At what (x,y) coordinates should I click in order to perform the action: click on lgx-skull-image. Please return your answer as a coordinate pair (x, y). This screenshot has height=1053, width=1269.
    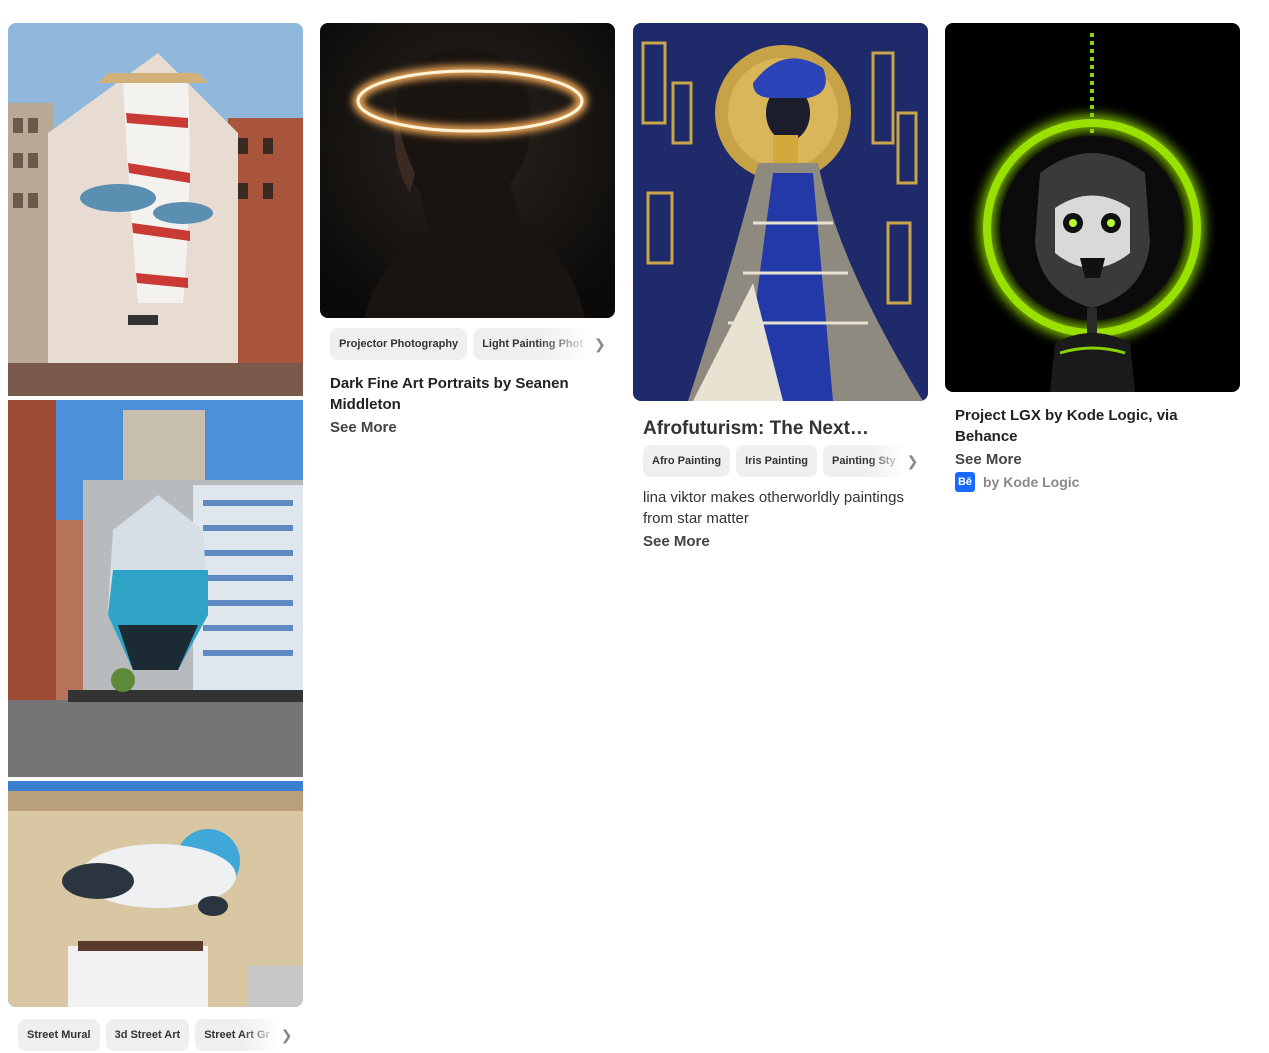
    Looking at the image, I should click on (1092, 207).